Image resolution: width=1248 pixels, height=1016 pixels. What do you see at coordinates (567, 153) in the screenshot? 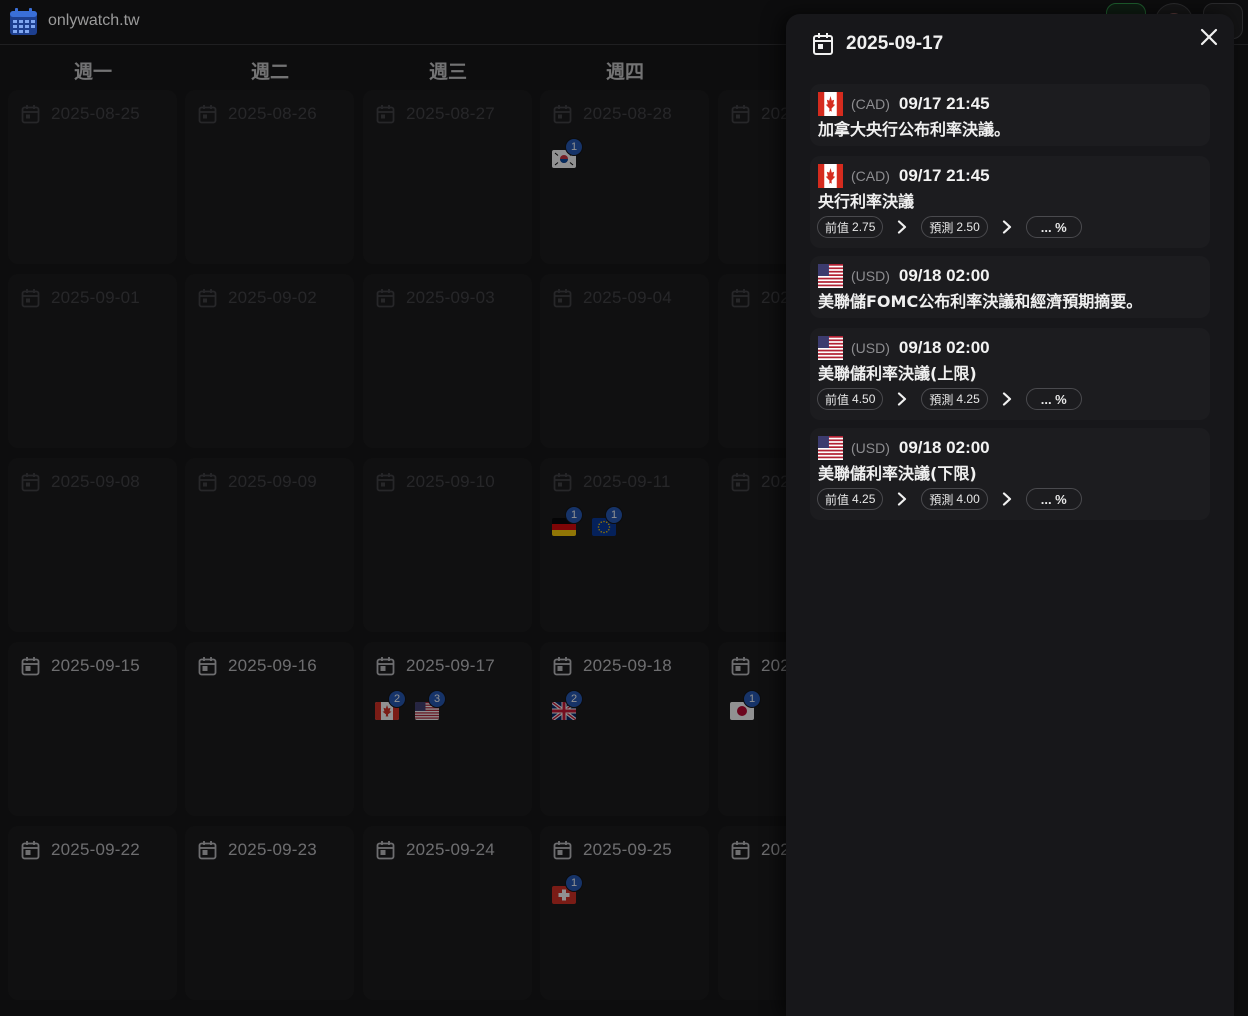
I see `flag-kr-icon: 1` at bounding box center [567, 153].